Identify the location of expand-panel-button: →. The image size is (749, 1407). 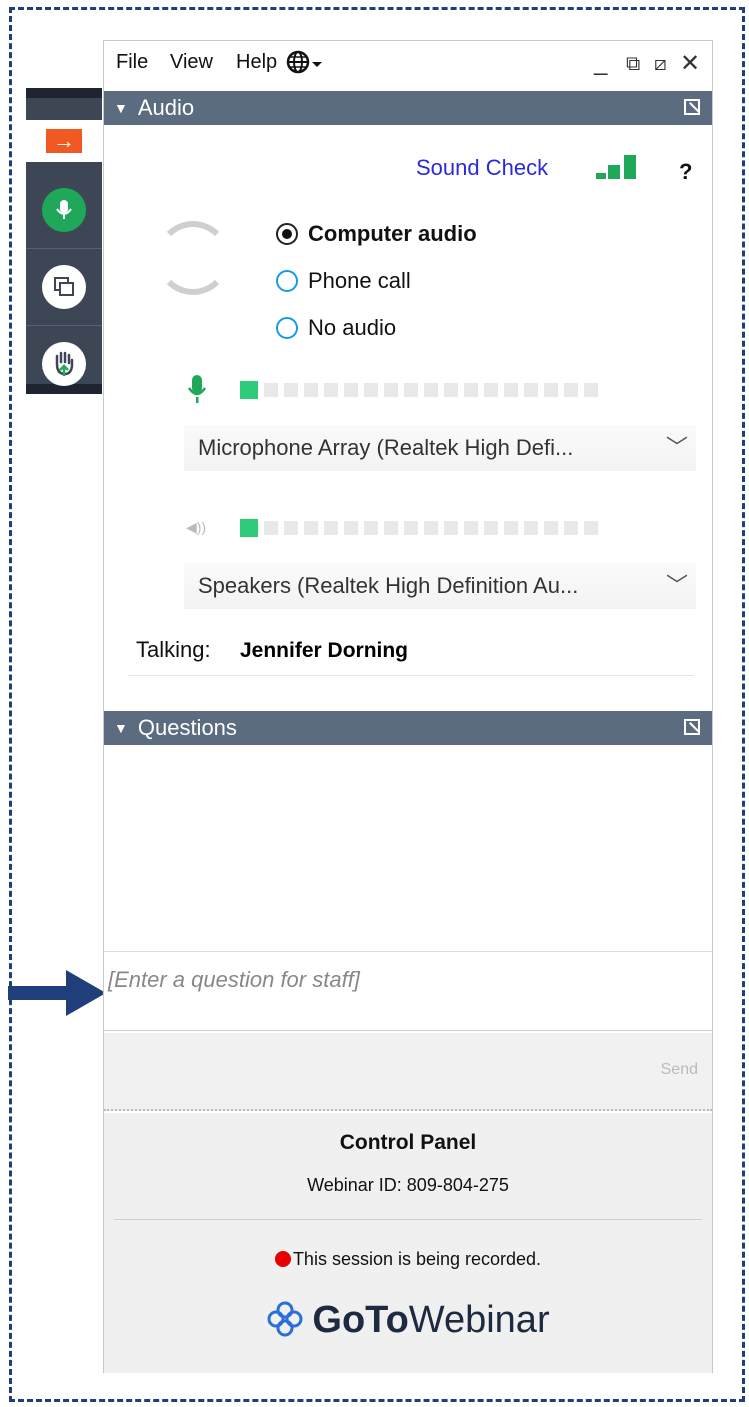
(64, 141).